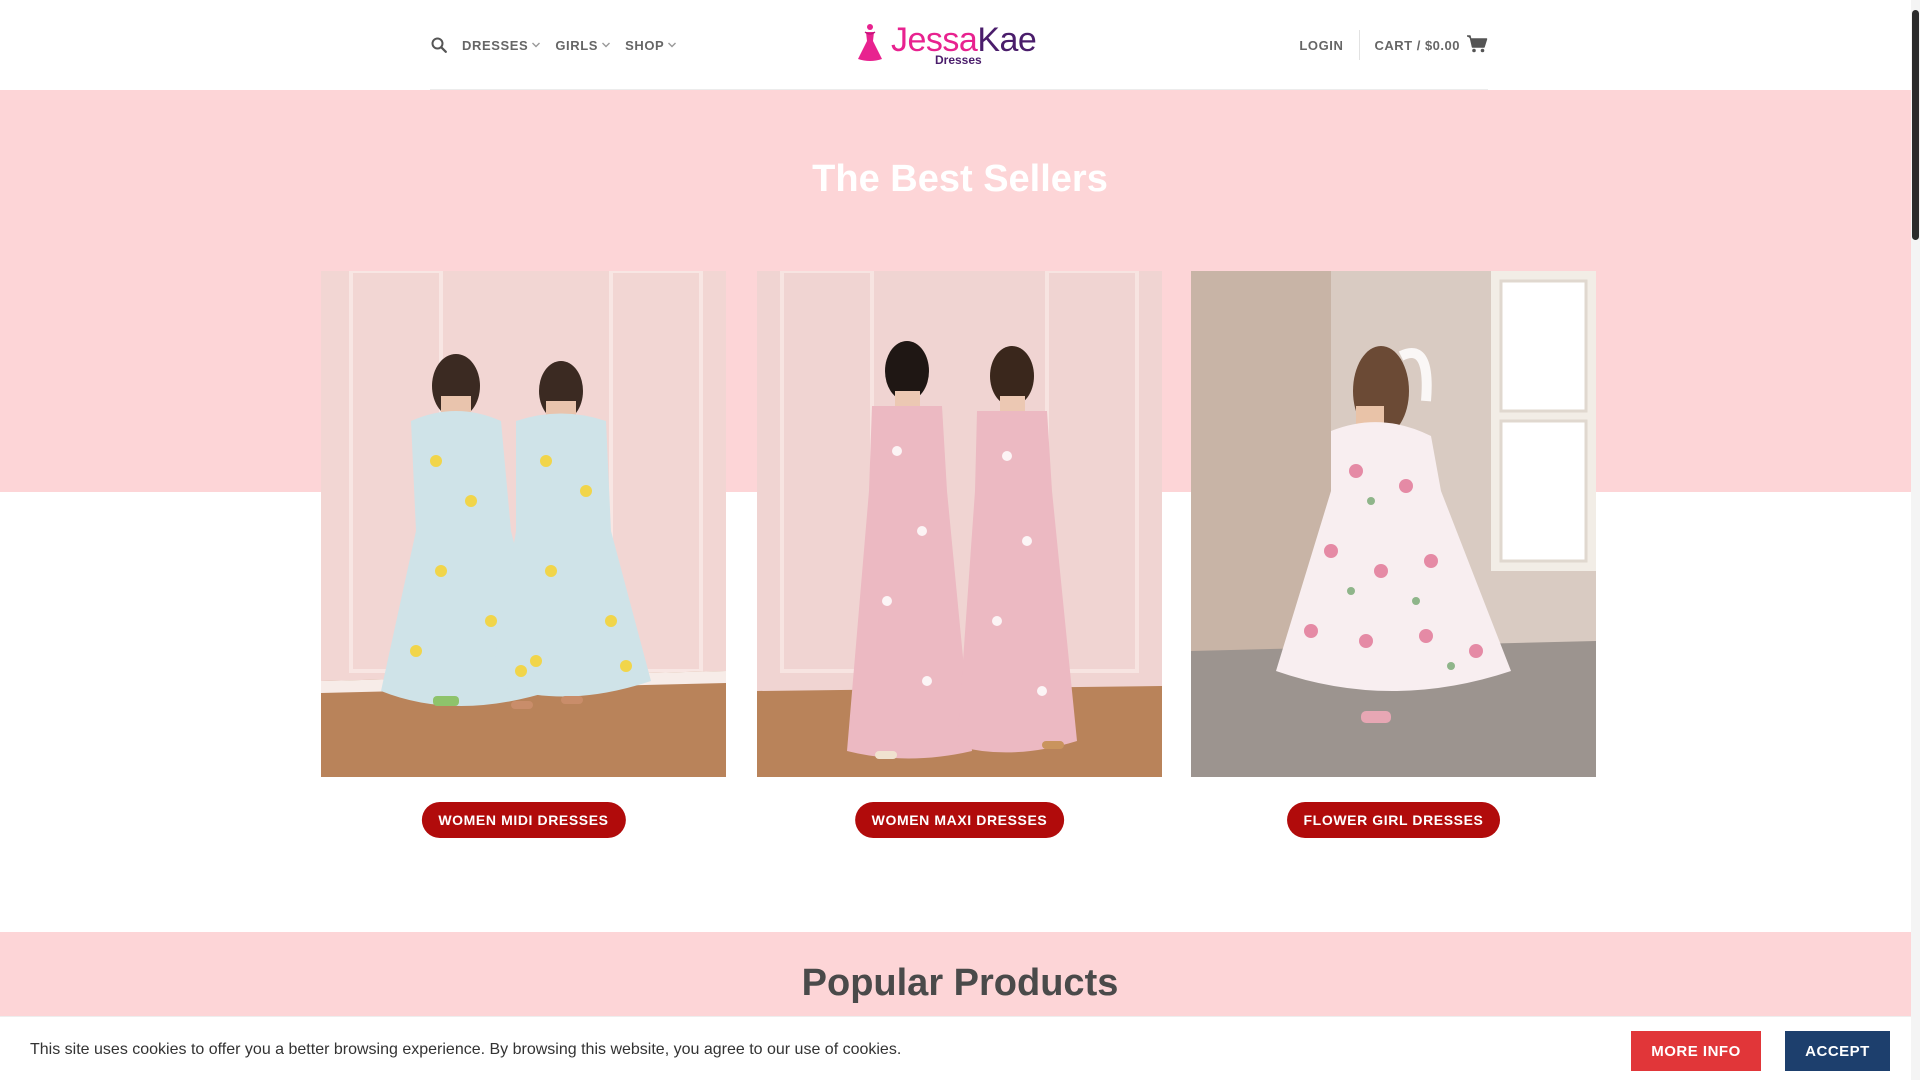 Image resolution: width=1920 pixels, height=1080 pixels. What do you see at coordinates (439, 45) in the screenshot?
I see `search-icon` at bounding box center [439, 45].